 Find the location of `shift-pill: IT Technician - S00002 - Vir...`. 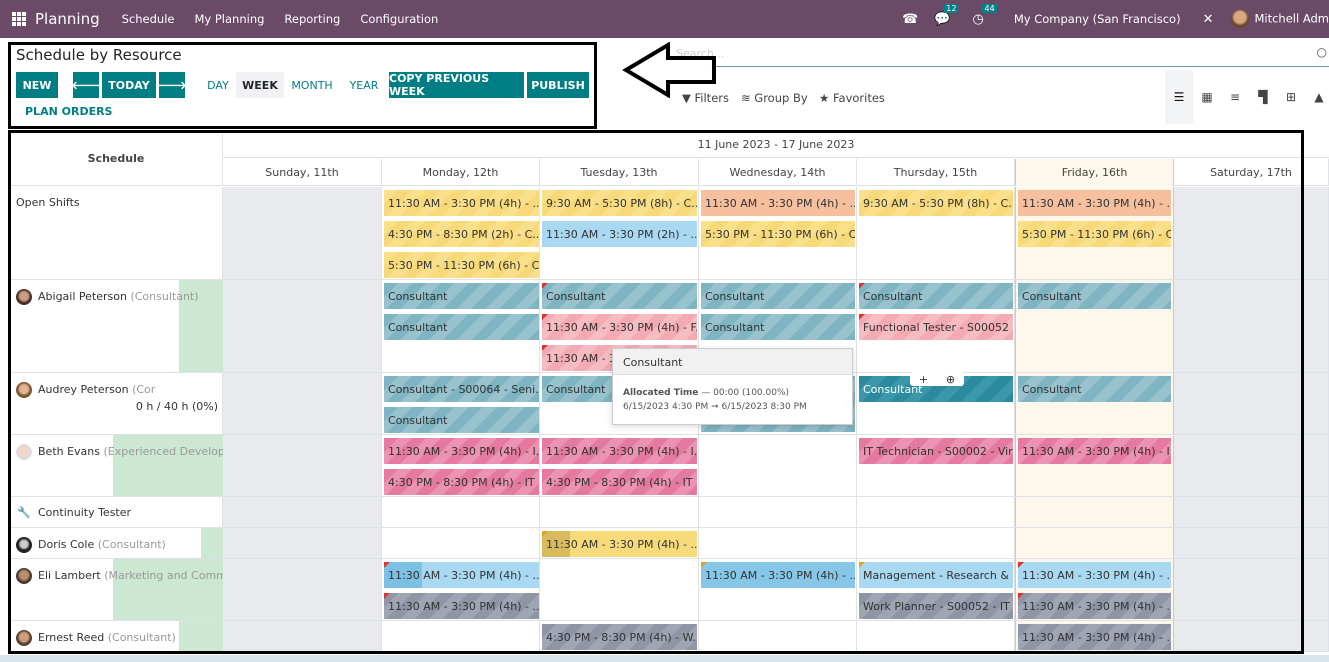

shift-pill: IT Technician - S00002 - Vir... is located at coordinates (936, 451).